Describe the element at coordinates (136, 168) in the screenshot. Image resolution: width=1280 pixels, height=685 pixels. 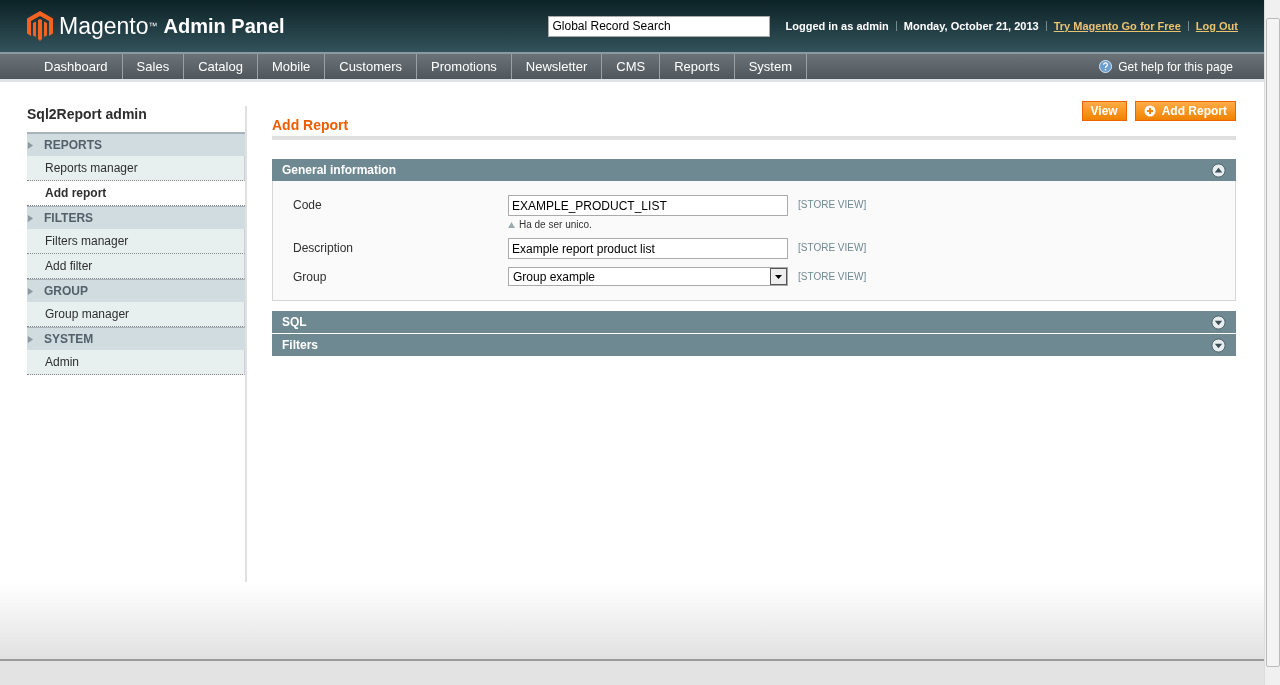
I see `sidebar-item: Reports manager` at that location.